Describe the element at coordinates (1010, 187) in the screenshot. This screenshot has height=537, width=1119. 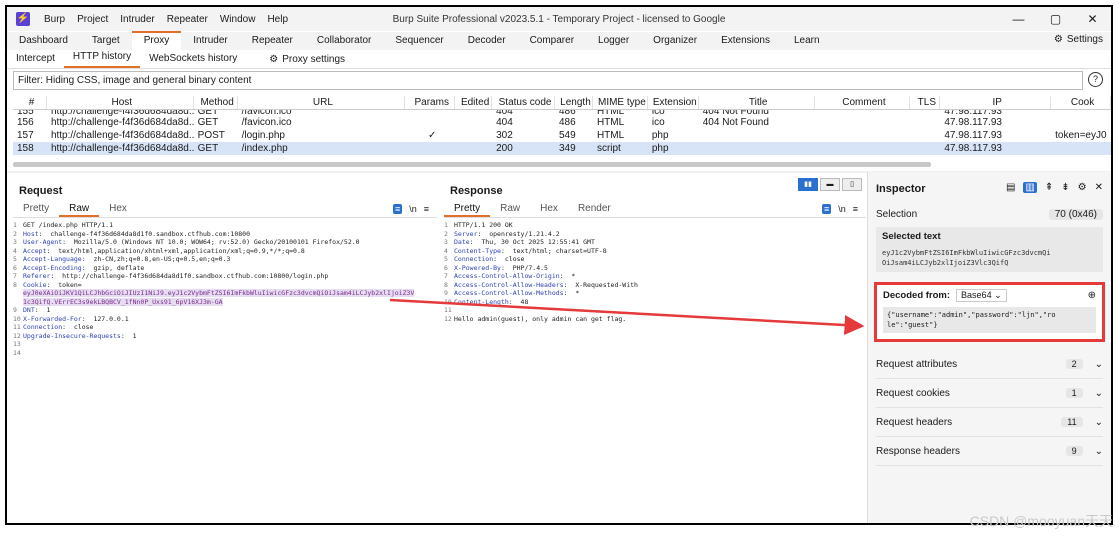
I see `list-view-icon: ▤` at that location.